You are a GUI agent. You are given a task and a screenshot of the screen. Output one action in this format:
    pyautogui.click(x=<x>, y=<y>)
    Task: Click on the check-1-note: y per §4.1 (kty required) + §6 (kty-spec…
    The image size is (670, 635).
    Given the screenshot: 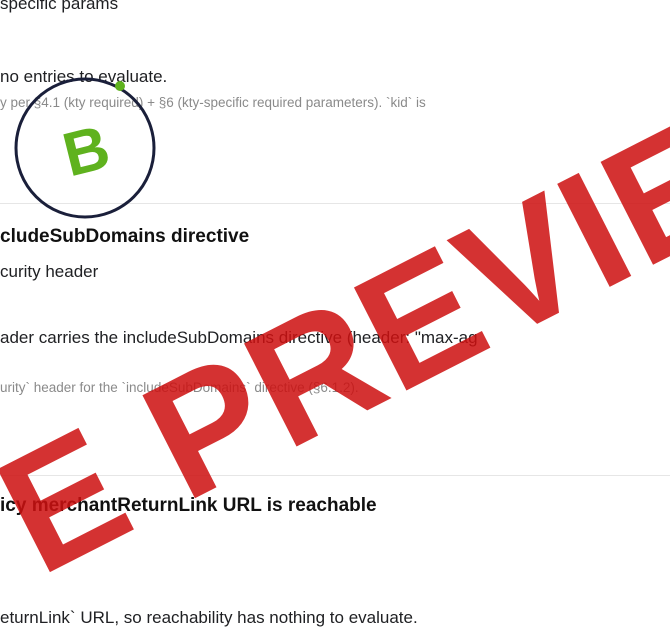 What is the action you would take?
    pyautogui.click(x=213, y=102)
    